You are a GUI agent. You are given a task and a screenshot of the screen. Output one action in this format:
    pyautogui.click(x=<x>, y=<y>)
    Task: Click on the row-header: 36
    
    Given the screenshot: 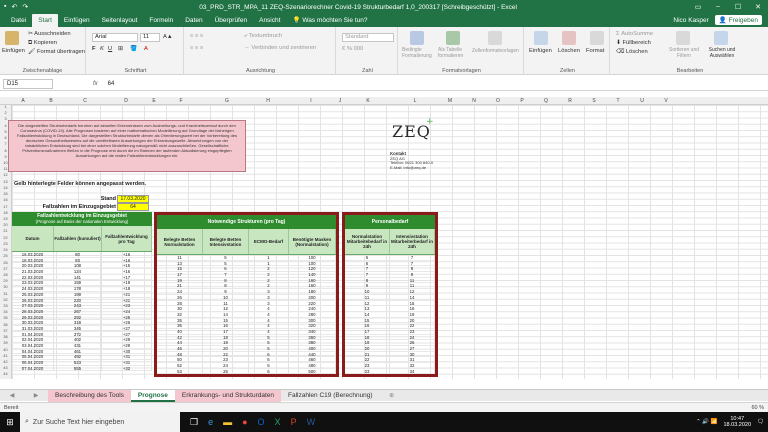 What is the action you would take?
    pyautogui.click(x=5, y=325)
    